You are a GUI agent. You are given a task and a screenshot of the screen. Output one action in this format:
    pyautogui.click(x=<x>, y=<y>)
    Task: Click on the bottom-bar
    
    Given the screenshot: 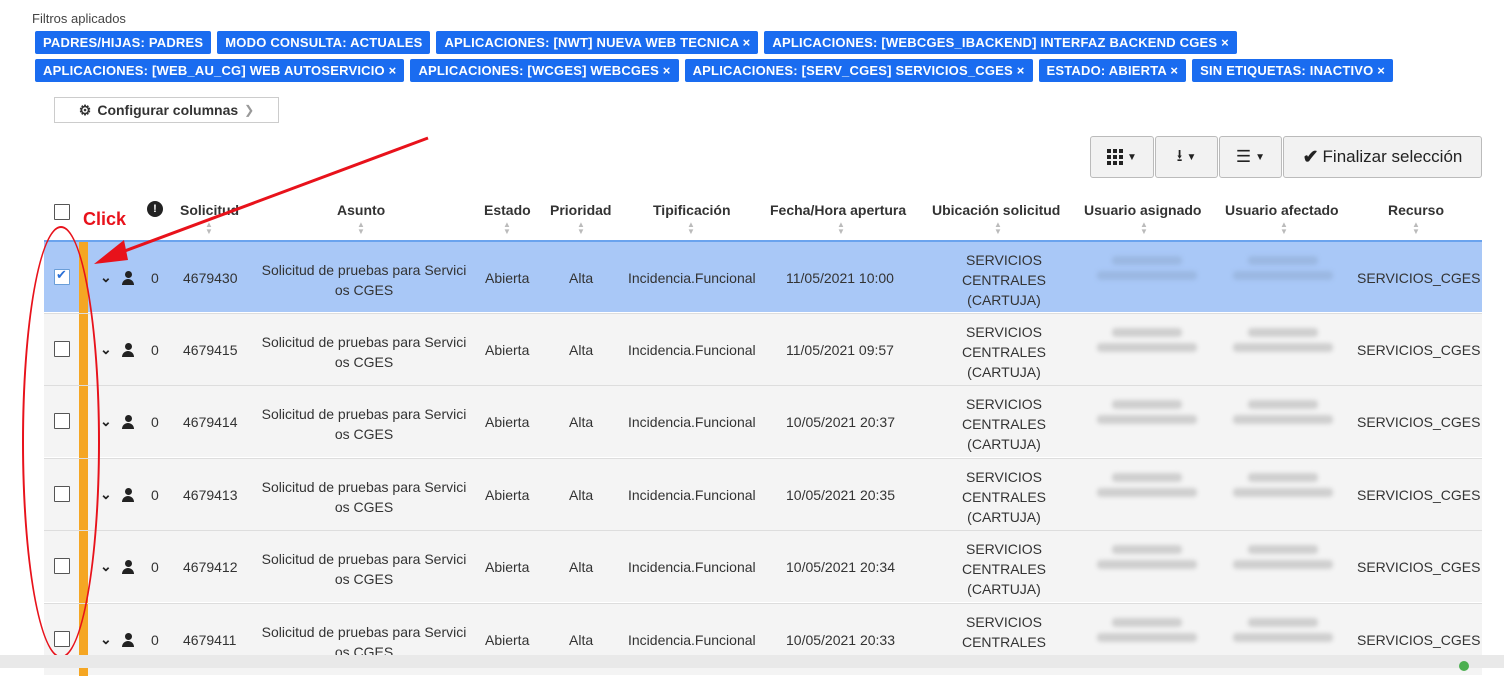 What is the action you would take?
    pyautogui.click(x=752, y=661)
    